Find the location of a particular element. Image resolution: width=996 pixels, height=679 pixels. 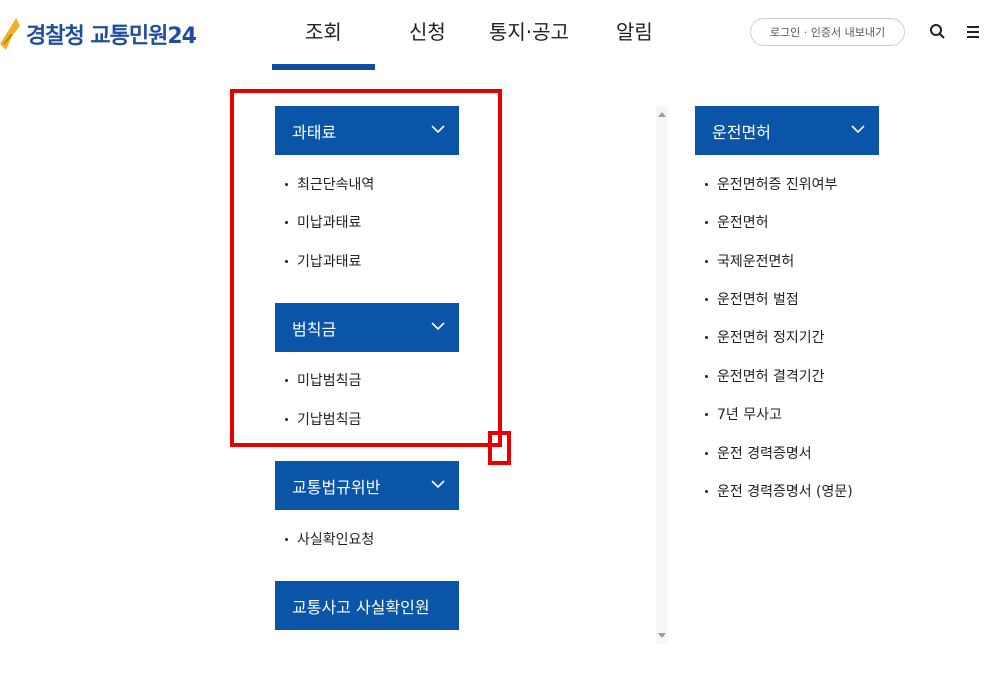

nav-item-apply: 신청 is located at coordinates (427, 30).